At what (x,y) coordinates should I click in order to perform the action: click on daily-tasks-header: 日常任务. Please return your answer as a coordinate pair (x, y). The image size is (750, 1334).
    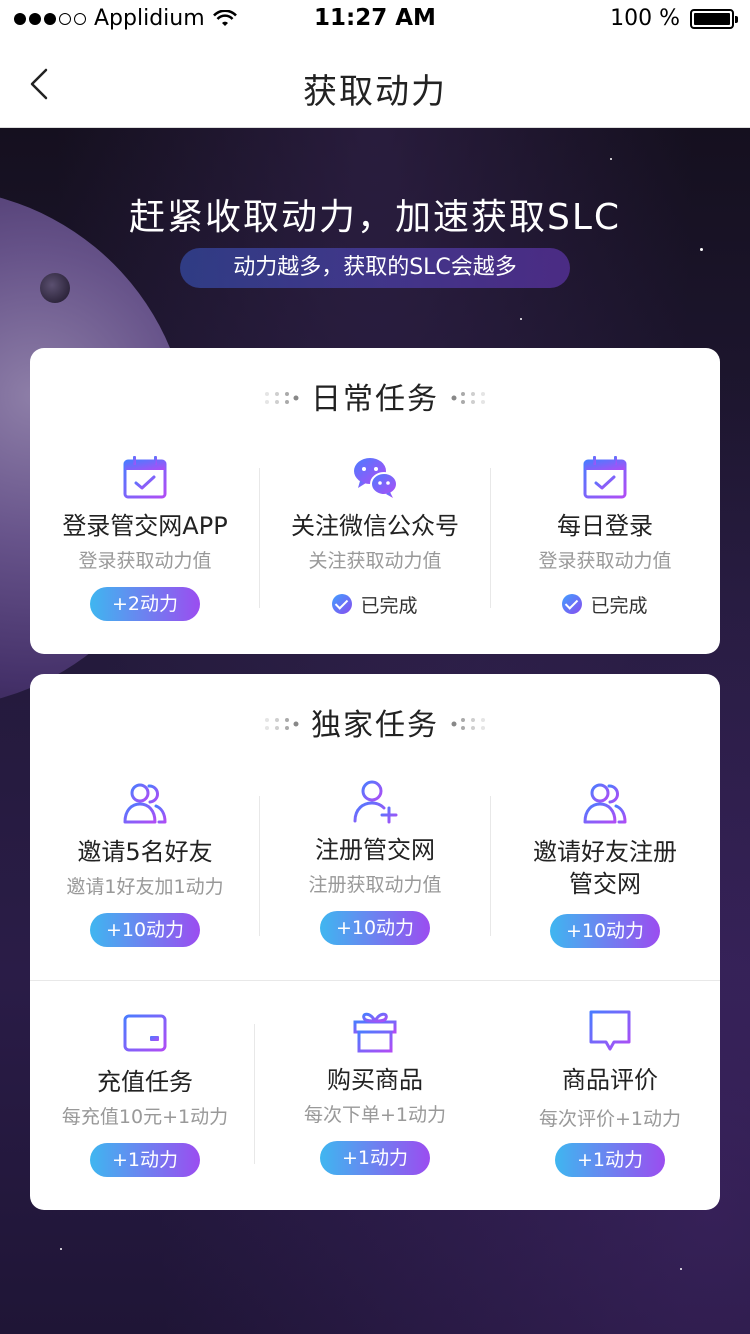
    Looking at the image, I should click on (375, 396).